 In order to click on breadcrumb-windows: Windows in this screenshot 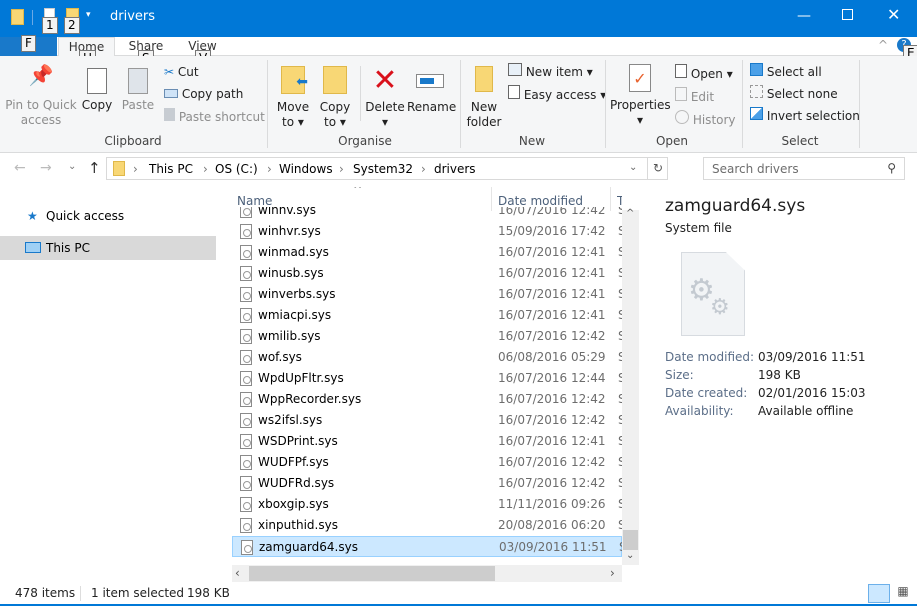, I will do `click(306, 169)`.